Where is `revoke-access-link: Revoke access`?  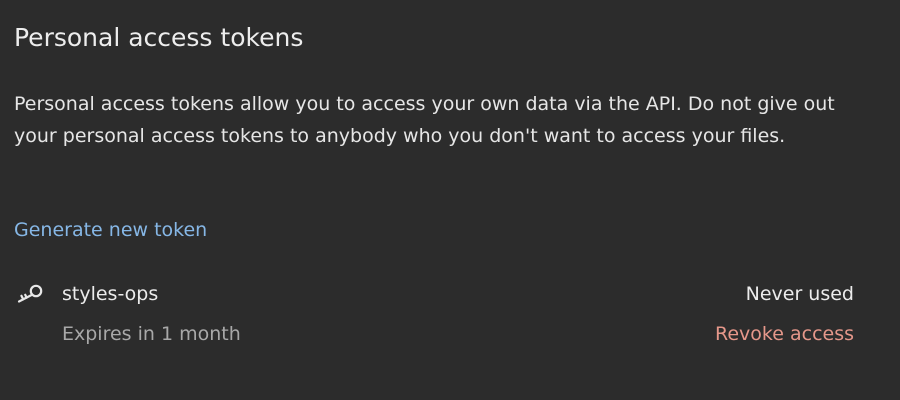 revoke-access-link: Revoke access is located at coordinates (784, 334).